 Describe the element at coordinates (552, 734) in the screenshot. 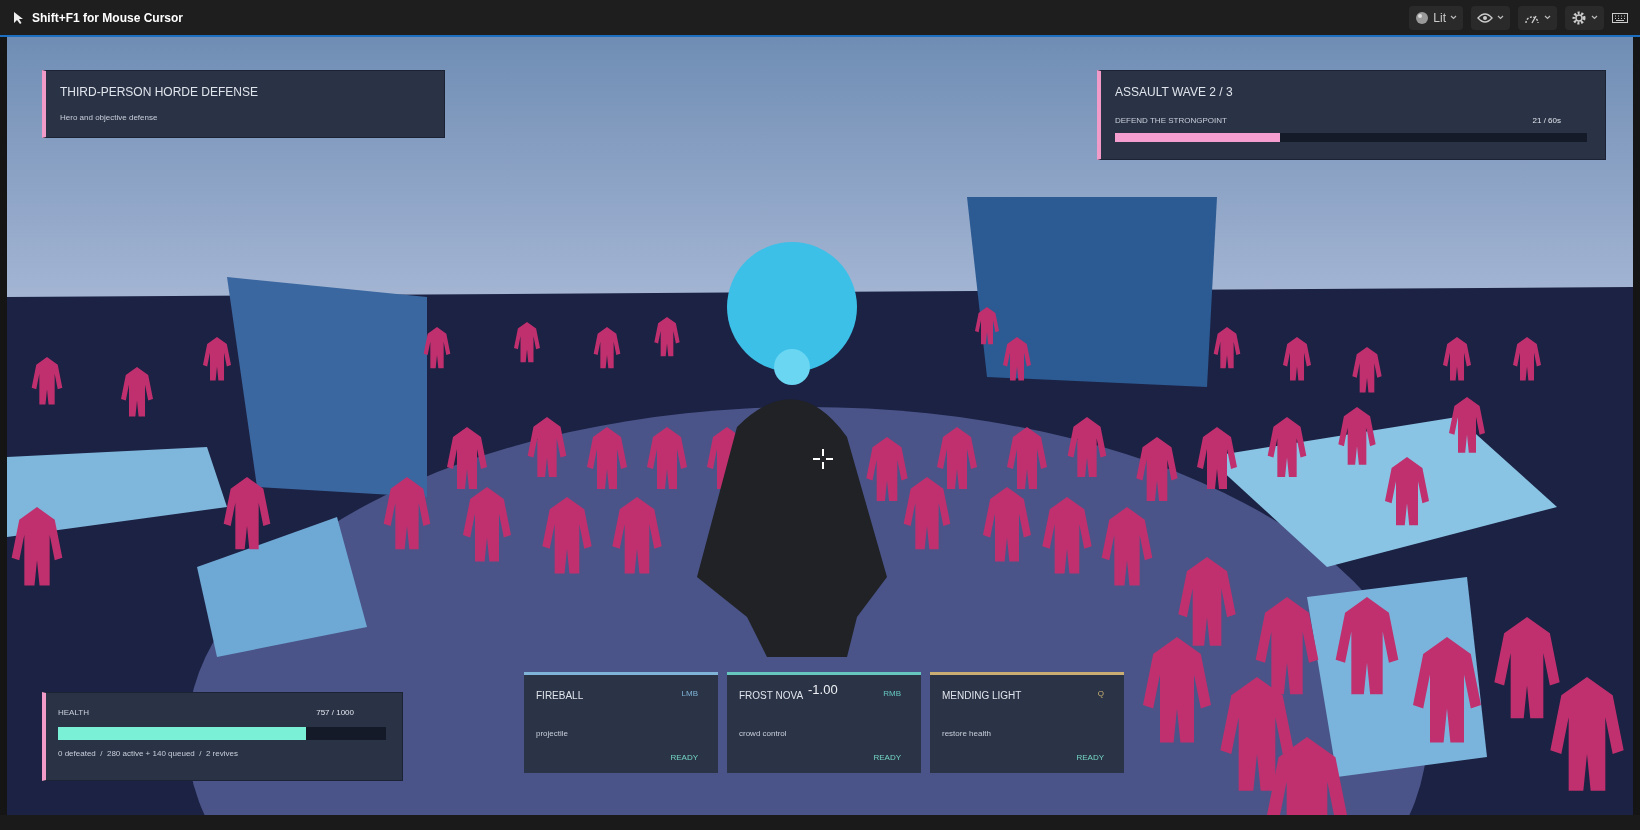

I see `ability-category: projectile` at that location.